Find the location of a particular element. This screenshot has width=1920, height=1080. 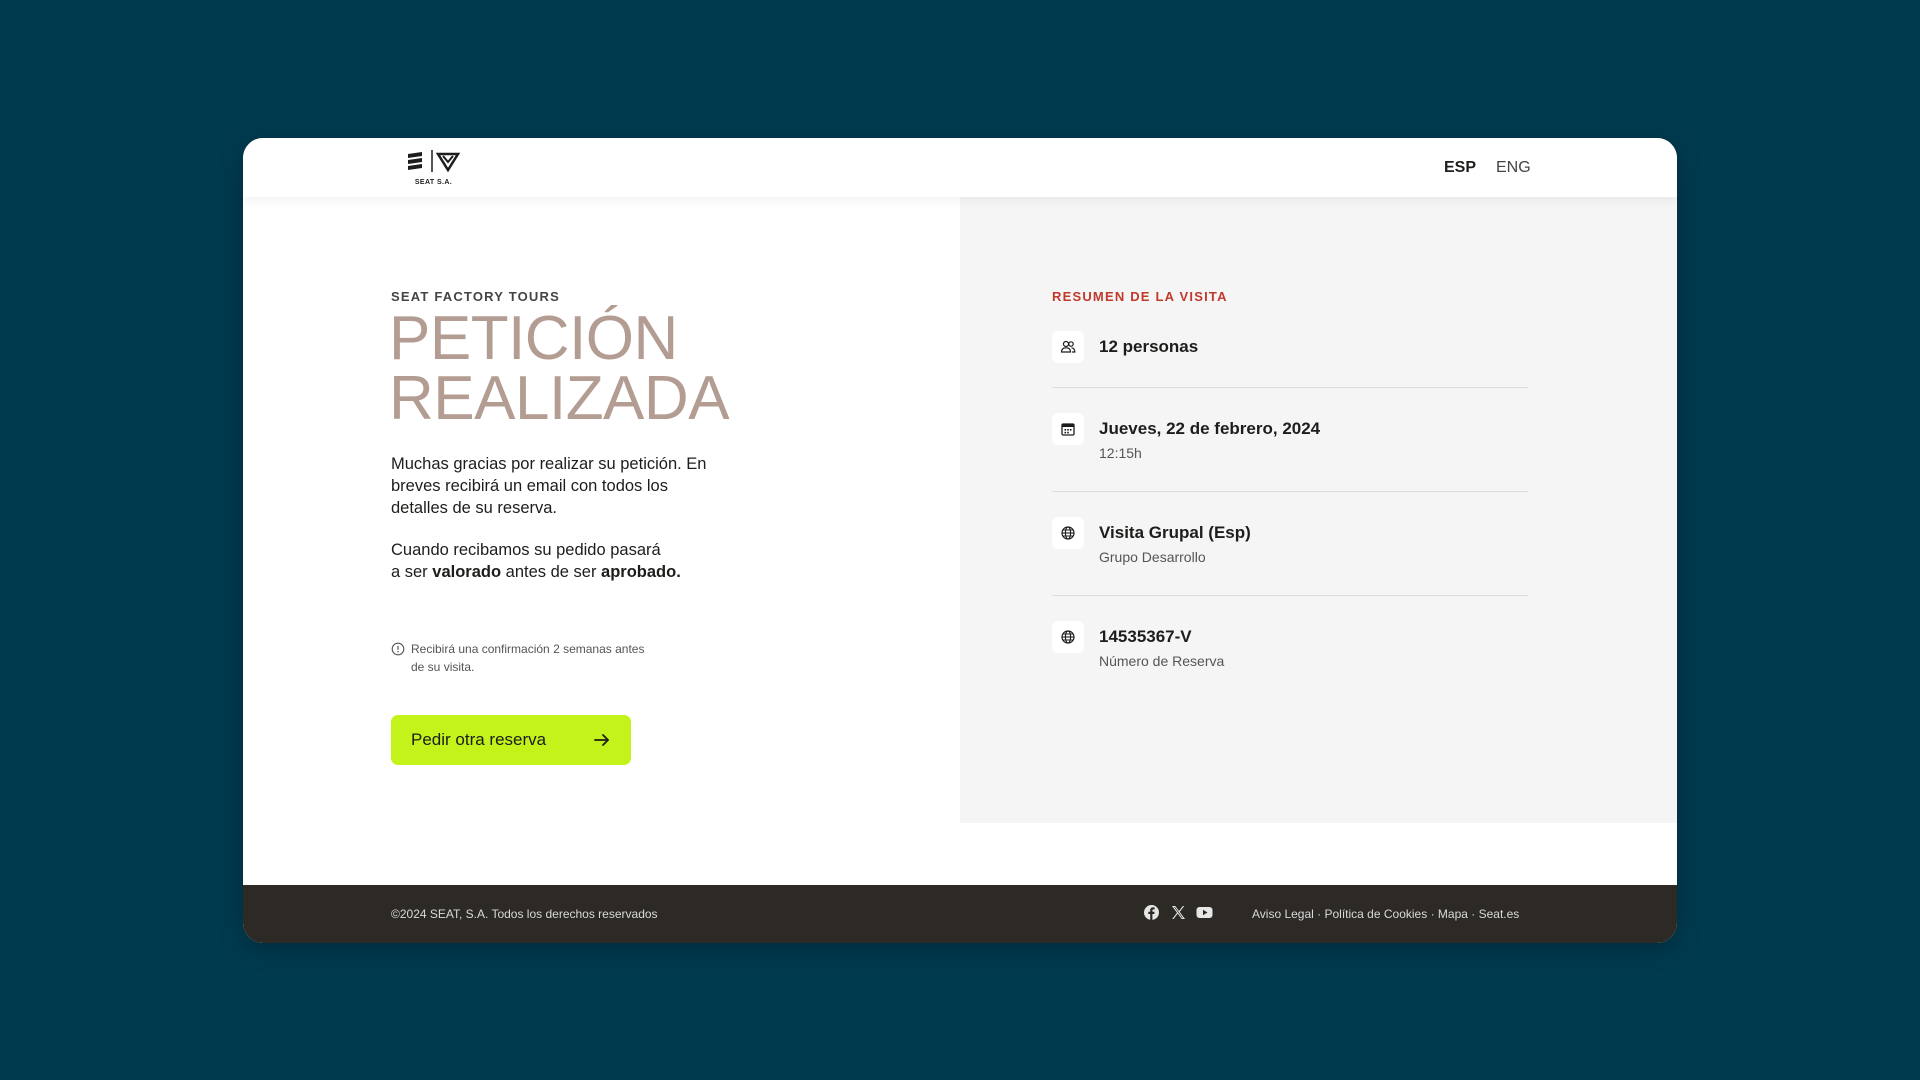

summary-item-visit-type: Visita Grupal (Esp) Grupo Desarrollo is located at coordinates (1290, 547).